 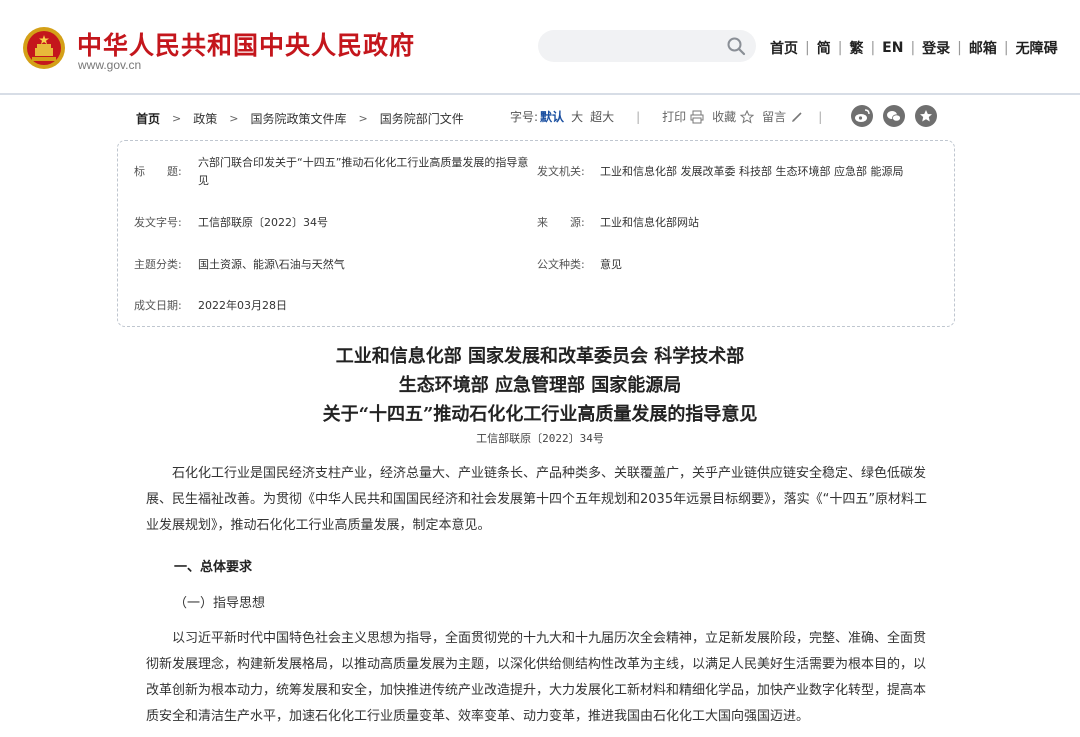 I want to click on search-icon, so click(x=736, y=46).